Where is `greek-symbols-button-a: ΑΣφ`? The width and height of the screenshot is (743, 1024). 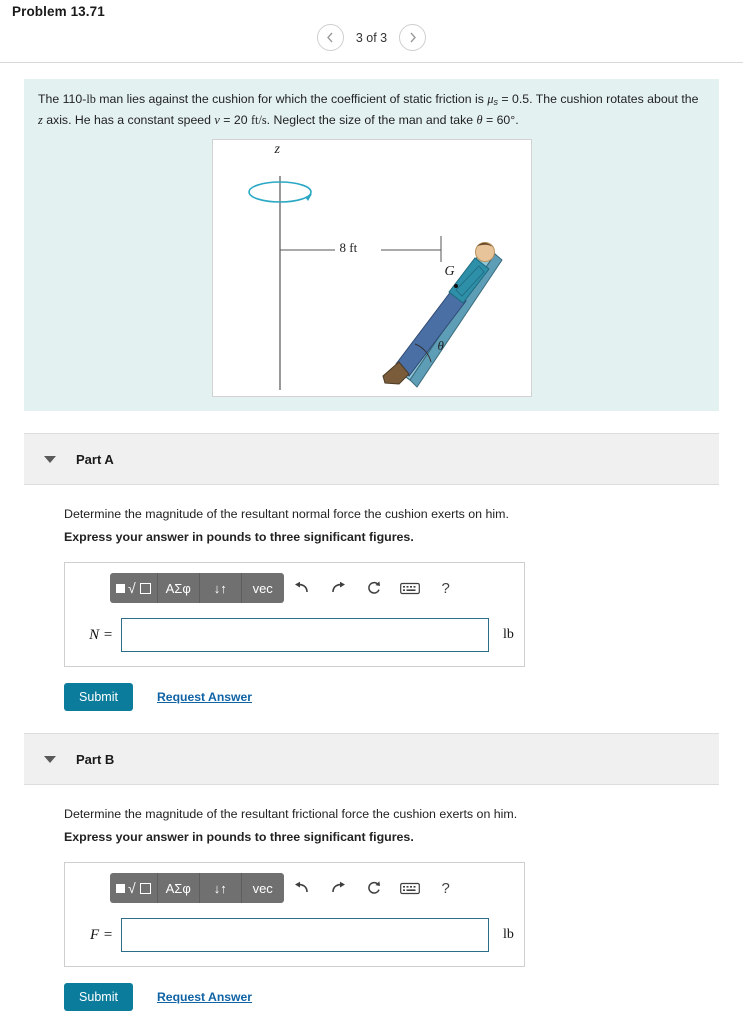
greek-symbols-button-a: ΑΣφ is located at coordinates (178, 588).